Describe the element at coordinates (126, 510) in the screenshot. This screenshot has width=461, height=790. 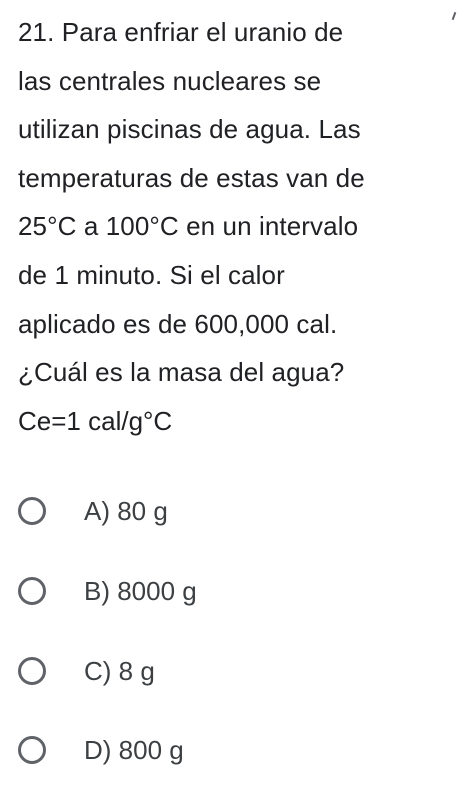
I see `option-label: A) 80 g` at that location.